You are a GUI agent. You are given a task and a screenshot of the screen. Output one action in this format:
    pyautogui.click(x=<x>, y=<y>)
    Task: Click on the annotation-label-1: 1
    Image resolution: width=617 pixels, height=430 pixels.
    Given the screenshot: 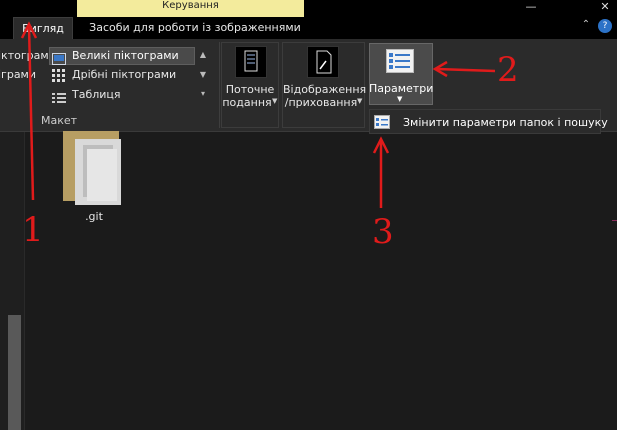 What is the action you would take?
    pyautogui.click(x=33, y=230)
    